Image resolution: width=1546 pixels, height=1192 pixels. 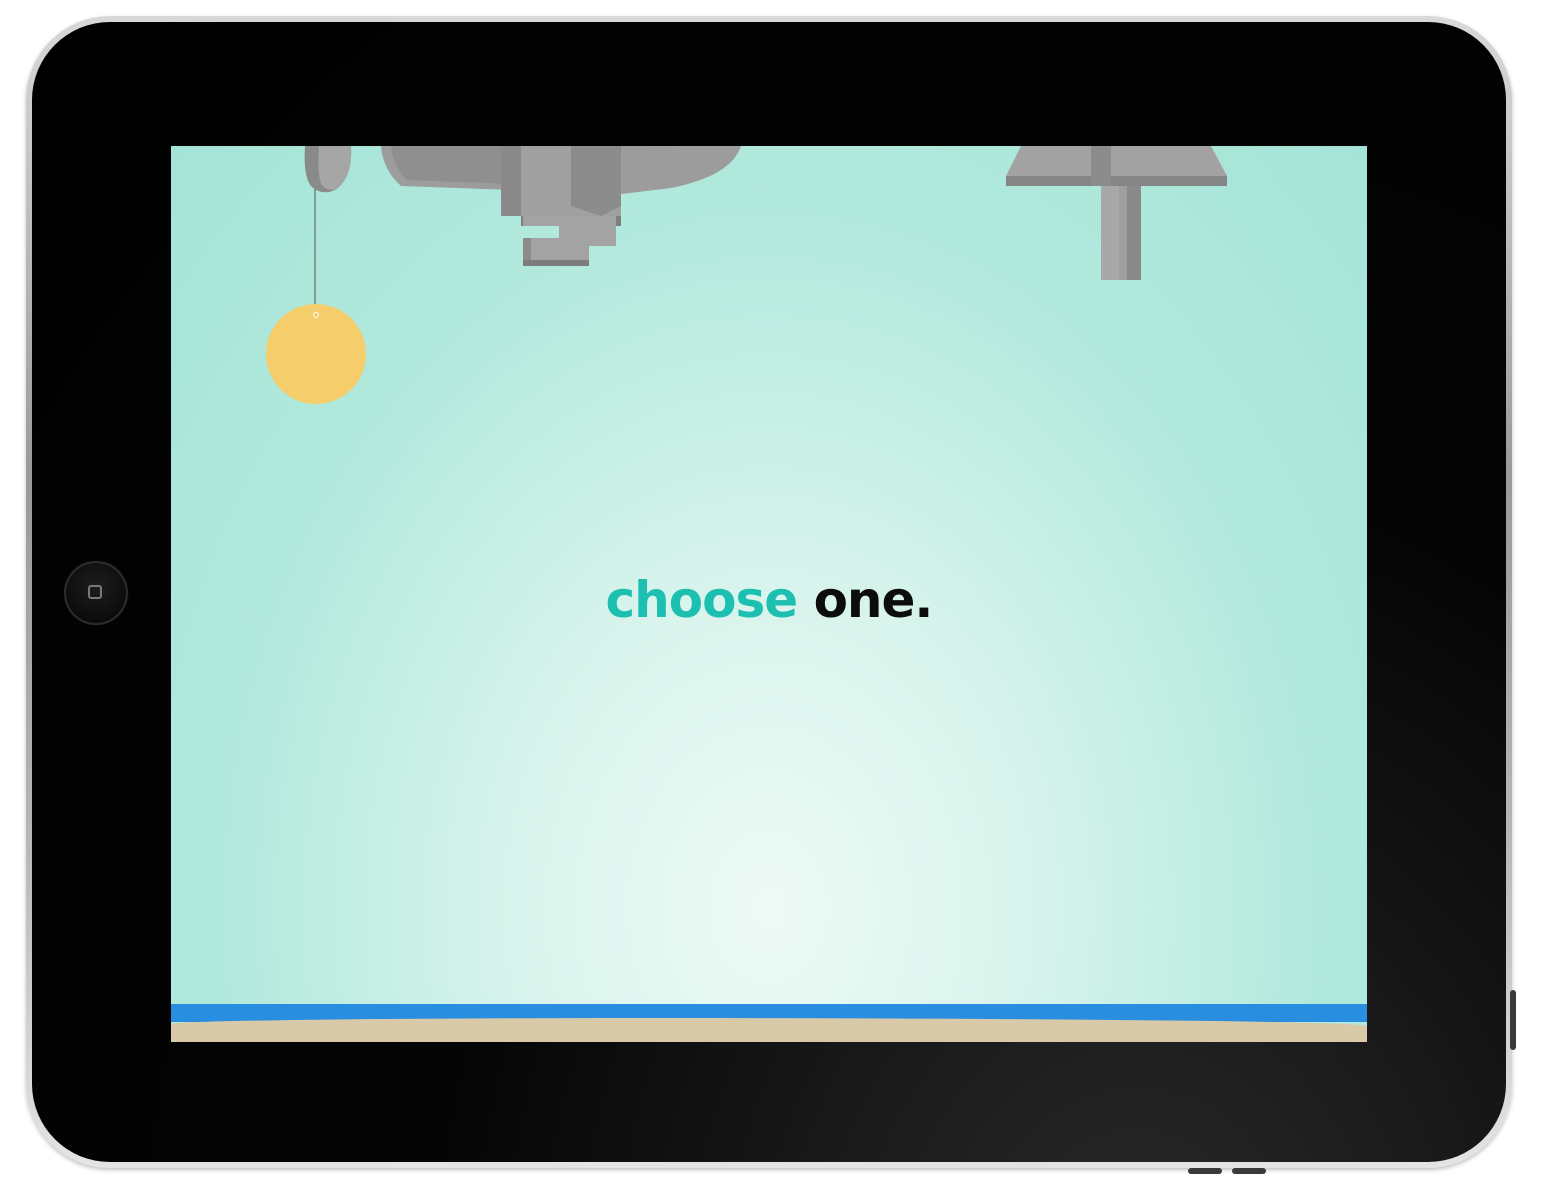 What do you see at coordinates (1116, 213) in the screenshot?
I see `stone-tower-icon` at bounding box center [1116, 213].